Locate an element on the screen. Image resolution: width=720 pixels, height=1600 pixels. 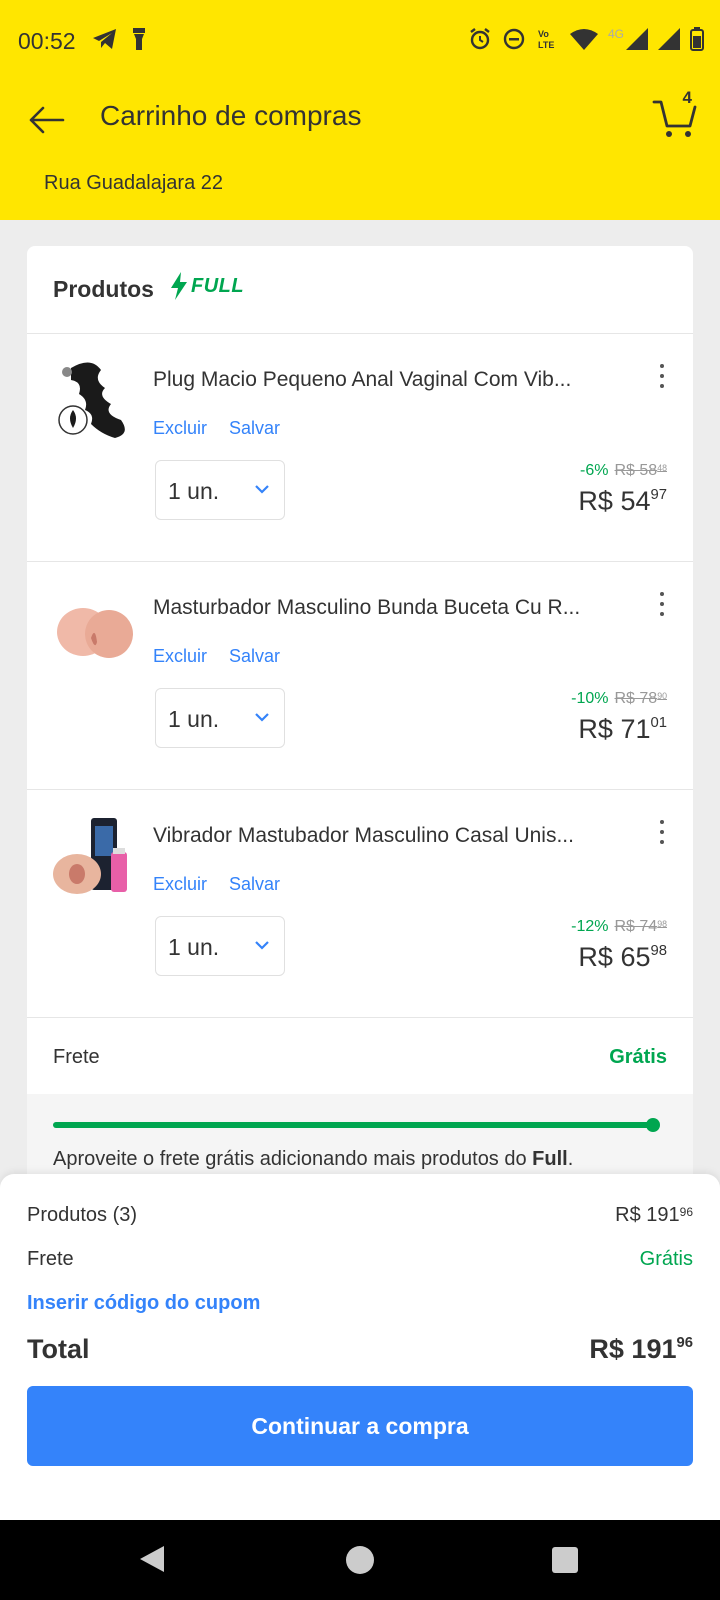
nav-home-icon is located at coordinates (360, 1560).